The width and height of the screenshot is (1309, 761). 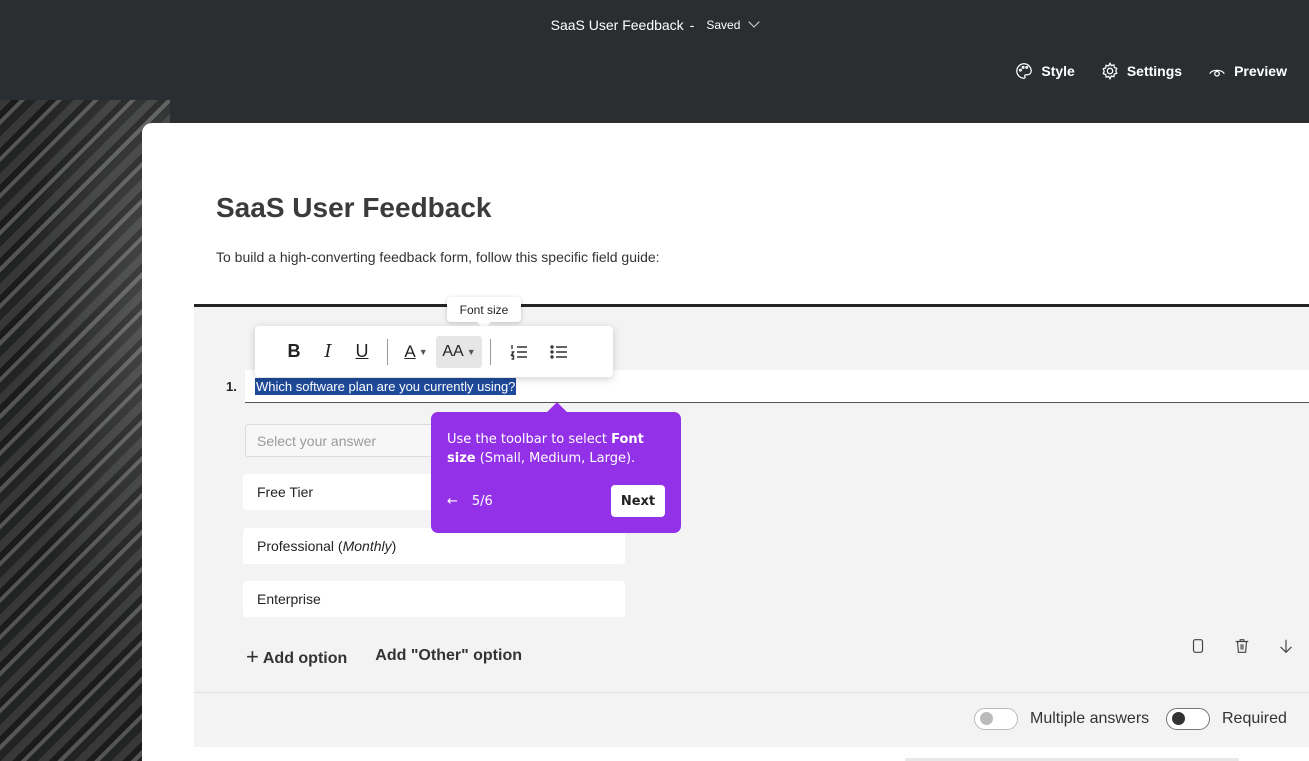 I want to click on option-professional: Professional (Monthly), so click(x=434, y=546).